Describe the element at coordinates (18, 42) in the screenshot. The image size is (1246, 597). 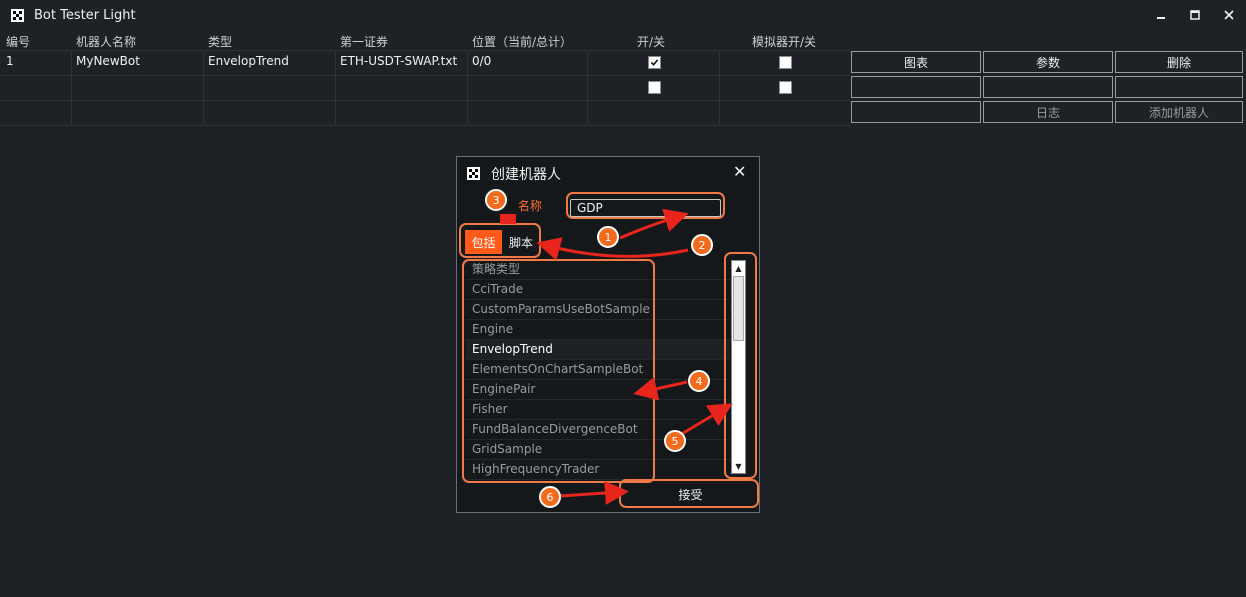
I see `col-header-number: 编号` at that location.